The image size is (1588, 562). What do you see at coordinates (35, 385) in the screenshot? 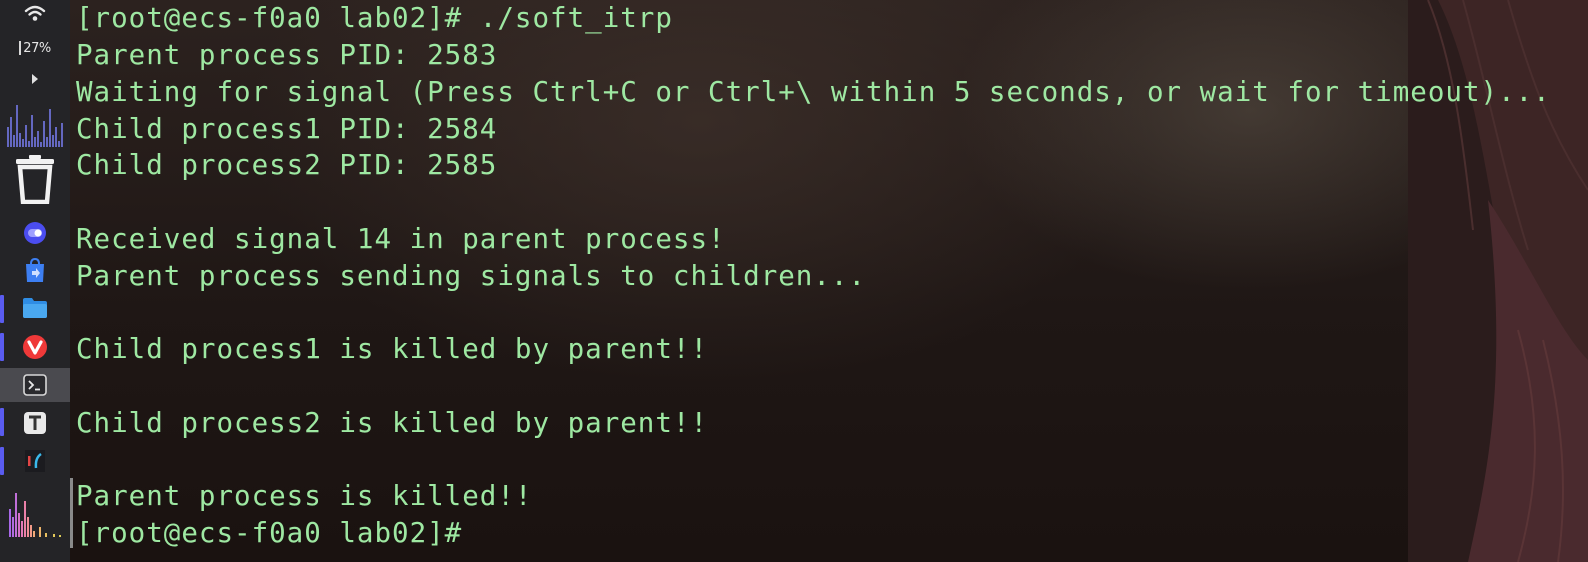
I see `terminal-icon` at bounding box center [35, 385].